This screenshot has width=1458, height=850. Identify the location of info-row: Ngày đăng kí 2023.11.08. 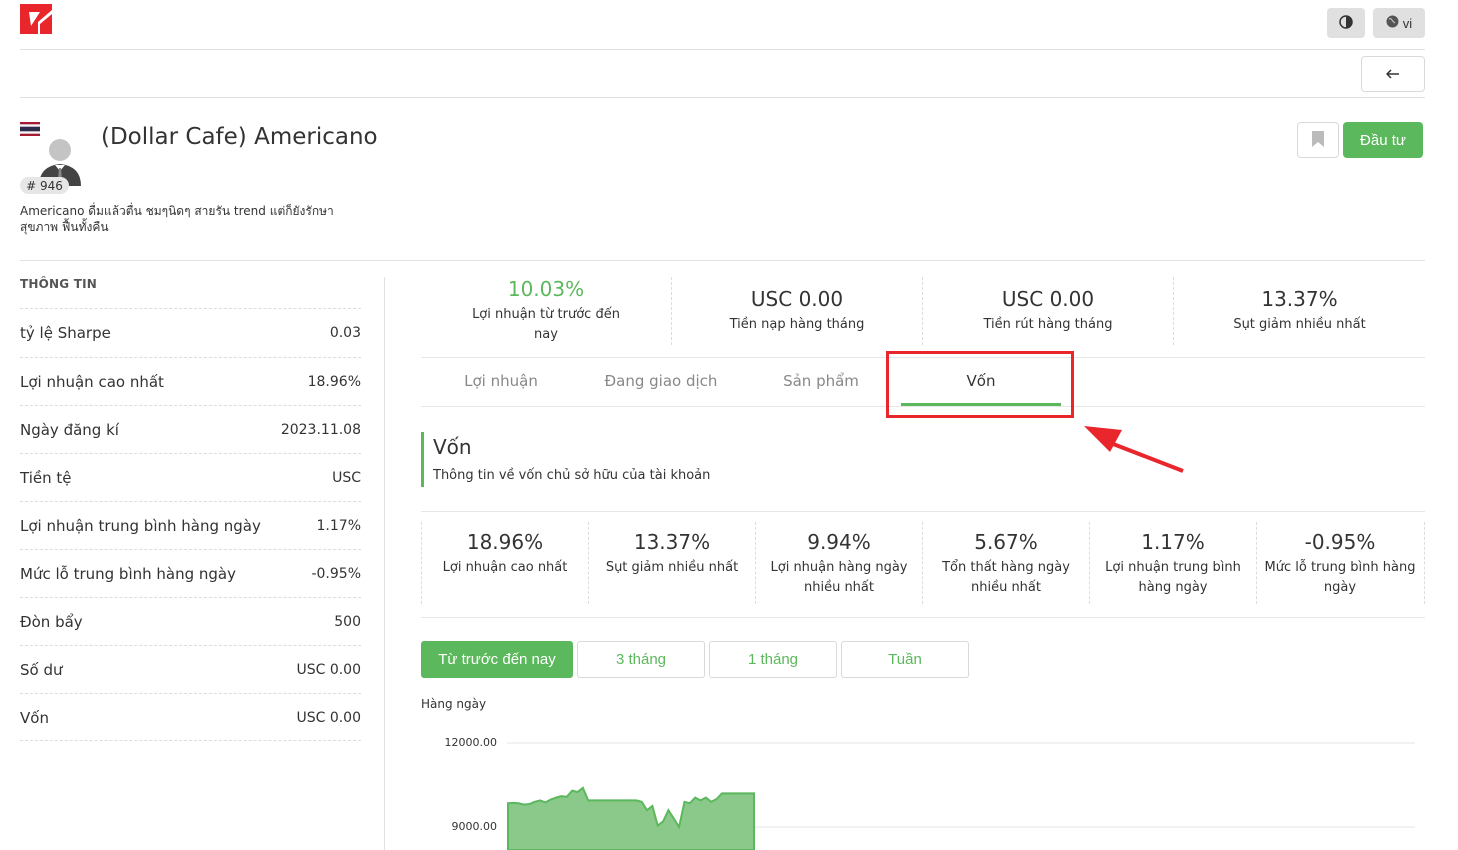
(190, 429).